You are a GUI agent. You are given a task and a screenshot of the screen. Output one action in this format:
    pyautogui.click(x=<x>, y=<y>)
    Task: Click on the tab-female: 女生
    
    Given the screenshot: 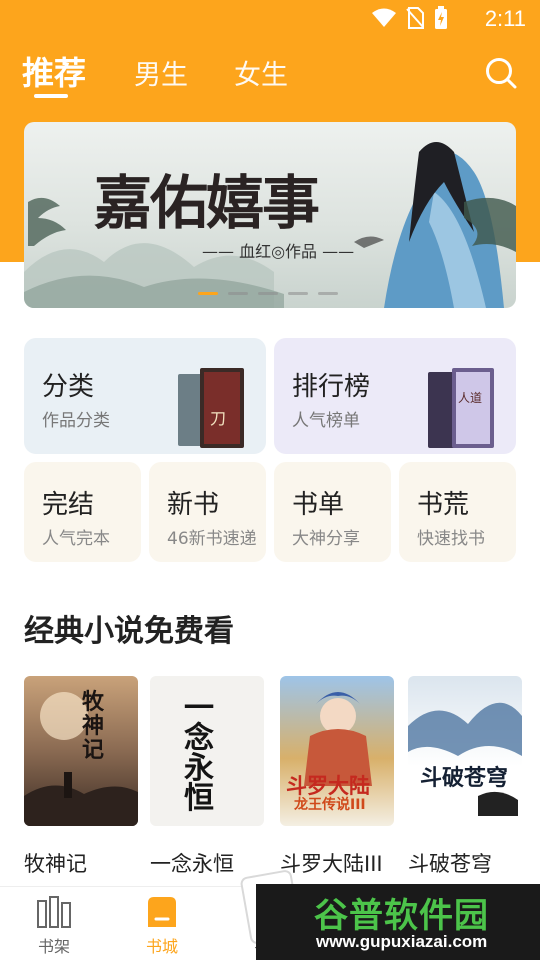 What is the action you would take?
    pyautogui.click(x=261, y=72)
    